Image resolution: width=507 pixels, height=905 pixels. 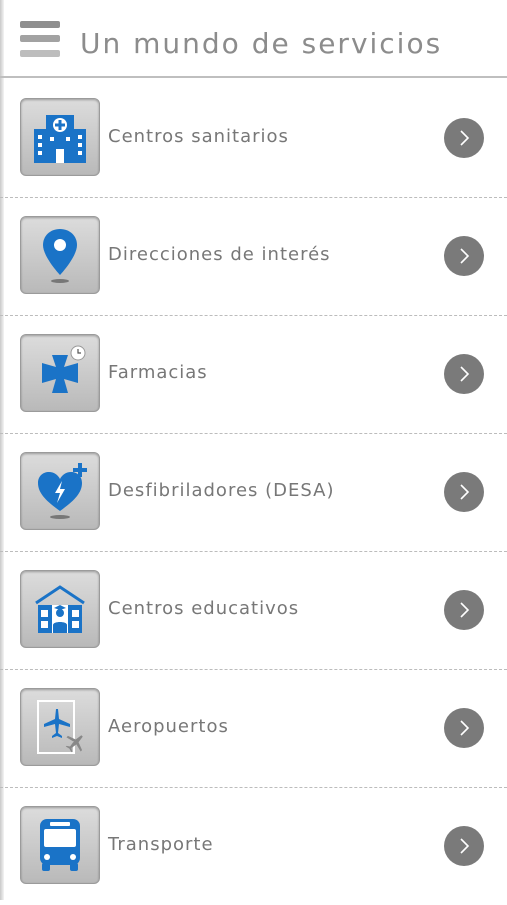 I want to click on page-title: Un mundo de servicios, so click(x=261, y=43).